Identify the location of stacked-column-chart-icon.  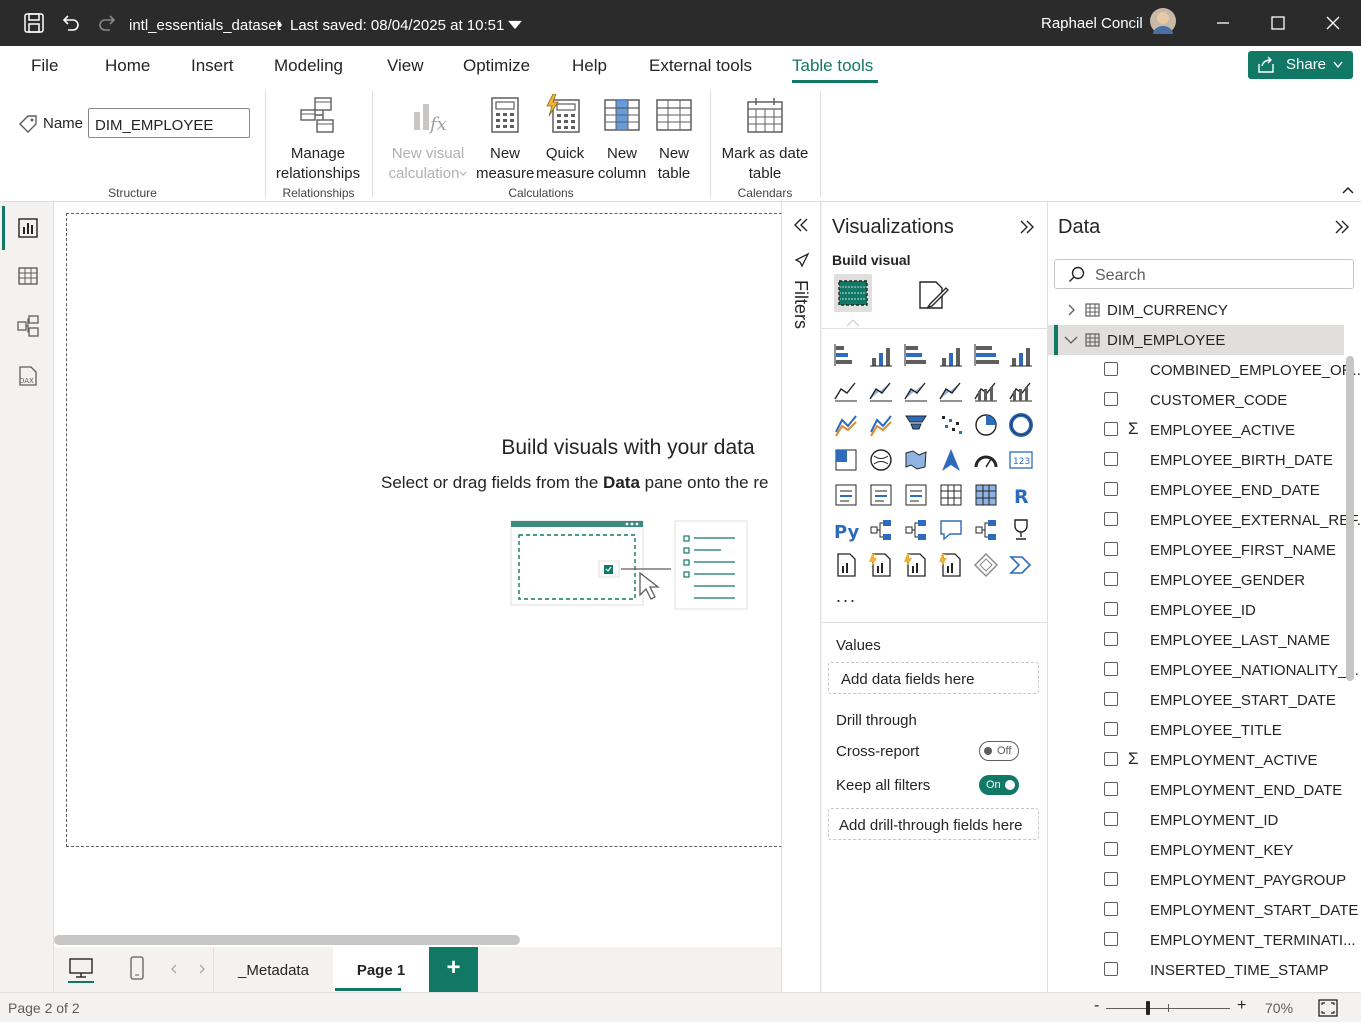
(881, 355).